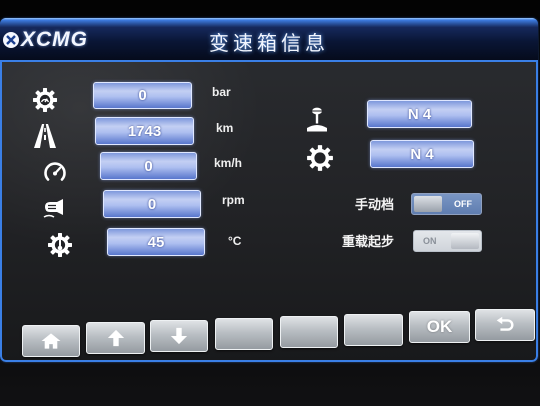  What do you see at coordinates (148, 166) in the screenshot?
I see `speed-value: 0` at bounding box center [148, 166].